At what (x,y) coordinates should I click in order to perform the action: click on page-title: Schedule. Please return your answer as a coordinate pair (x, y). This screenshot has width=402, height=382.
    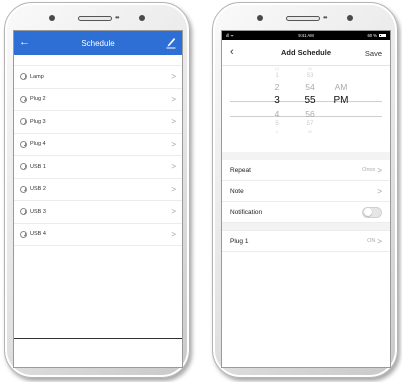
    Looking at the image, I should click on (98, 43).